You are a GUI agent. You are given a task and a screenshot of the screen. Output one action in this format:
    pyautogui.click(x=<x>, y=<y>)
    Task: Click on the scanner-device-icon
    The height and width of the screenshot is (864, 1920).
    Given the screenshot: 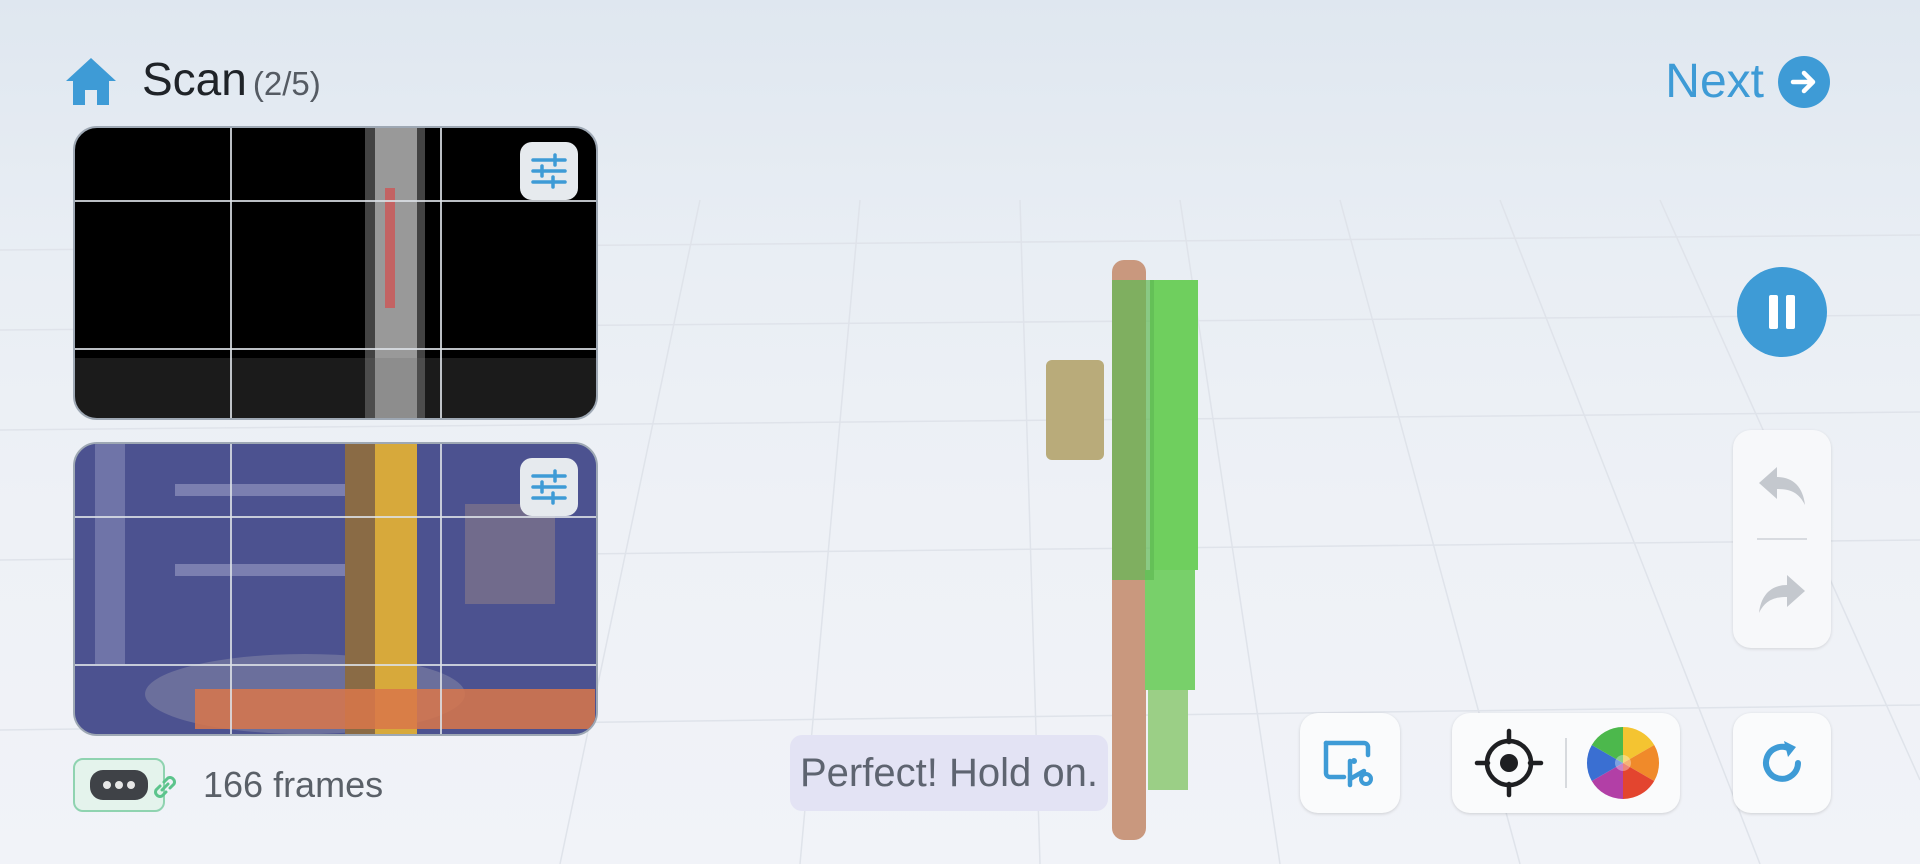 What is the action you would take?
    pyautogui.click(x=119, y=785)
    